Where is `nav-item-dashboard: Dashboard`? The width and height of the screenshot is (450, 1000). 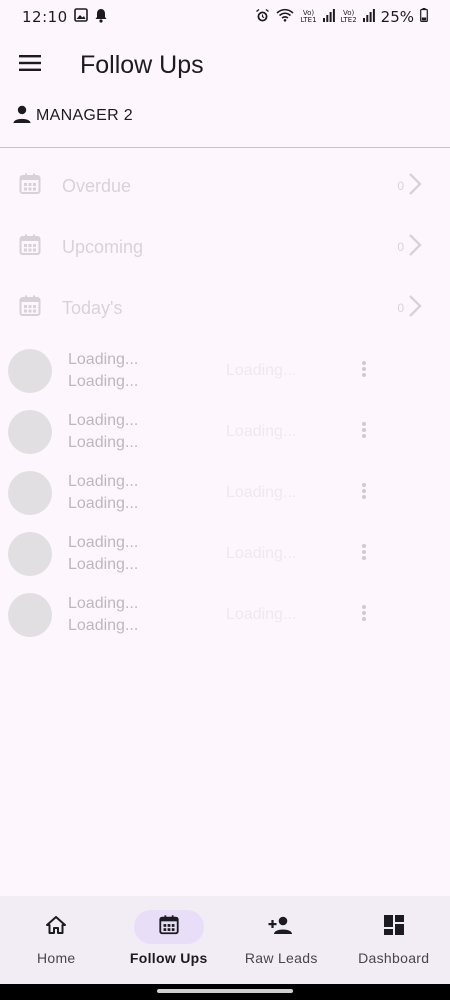
nav-item-dashboard: Dashboard is located at coordinates (394, 940).